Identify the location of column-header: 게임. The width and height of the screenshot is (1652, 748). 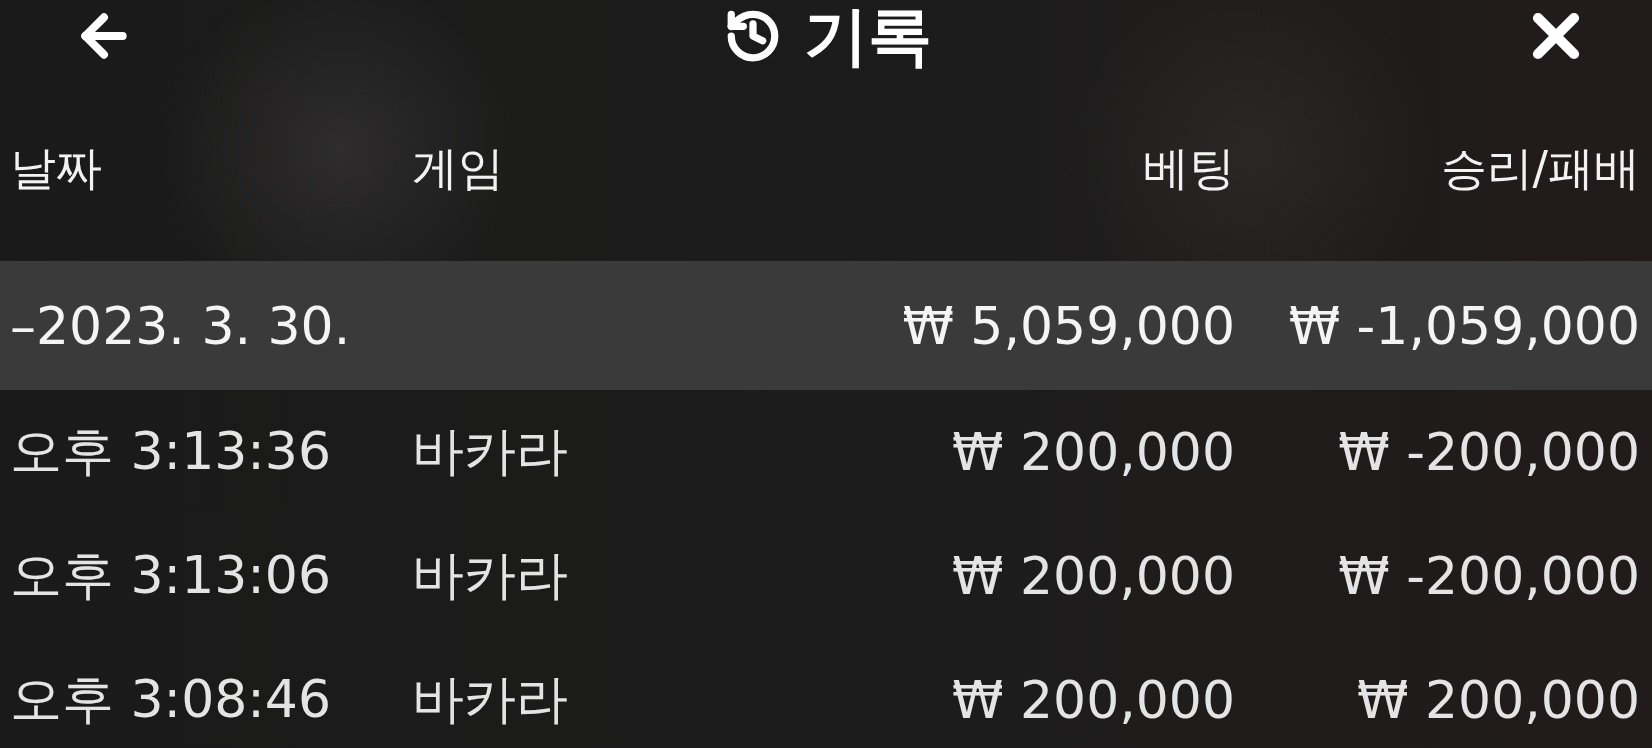
(458, 168).